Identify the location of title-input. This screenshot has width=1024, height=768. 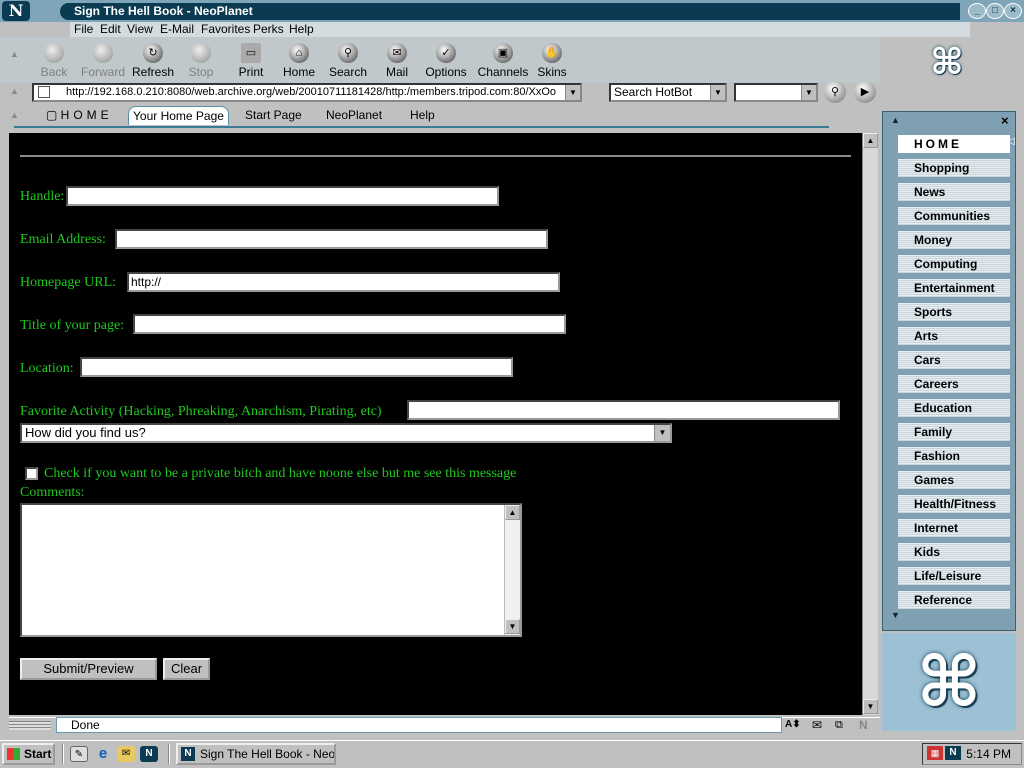
(349, 324).